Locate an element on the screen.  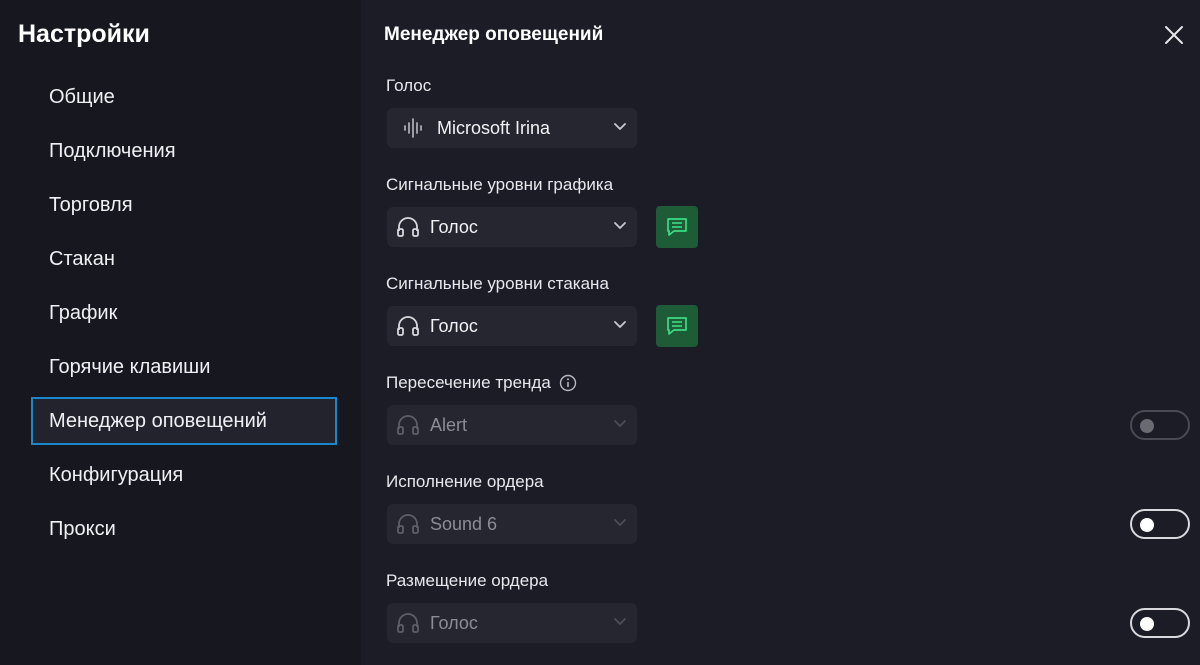
dom-levels-message-button is located at coordinates (677, 326).